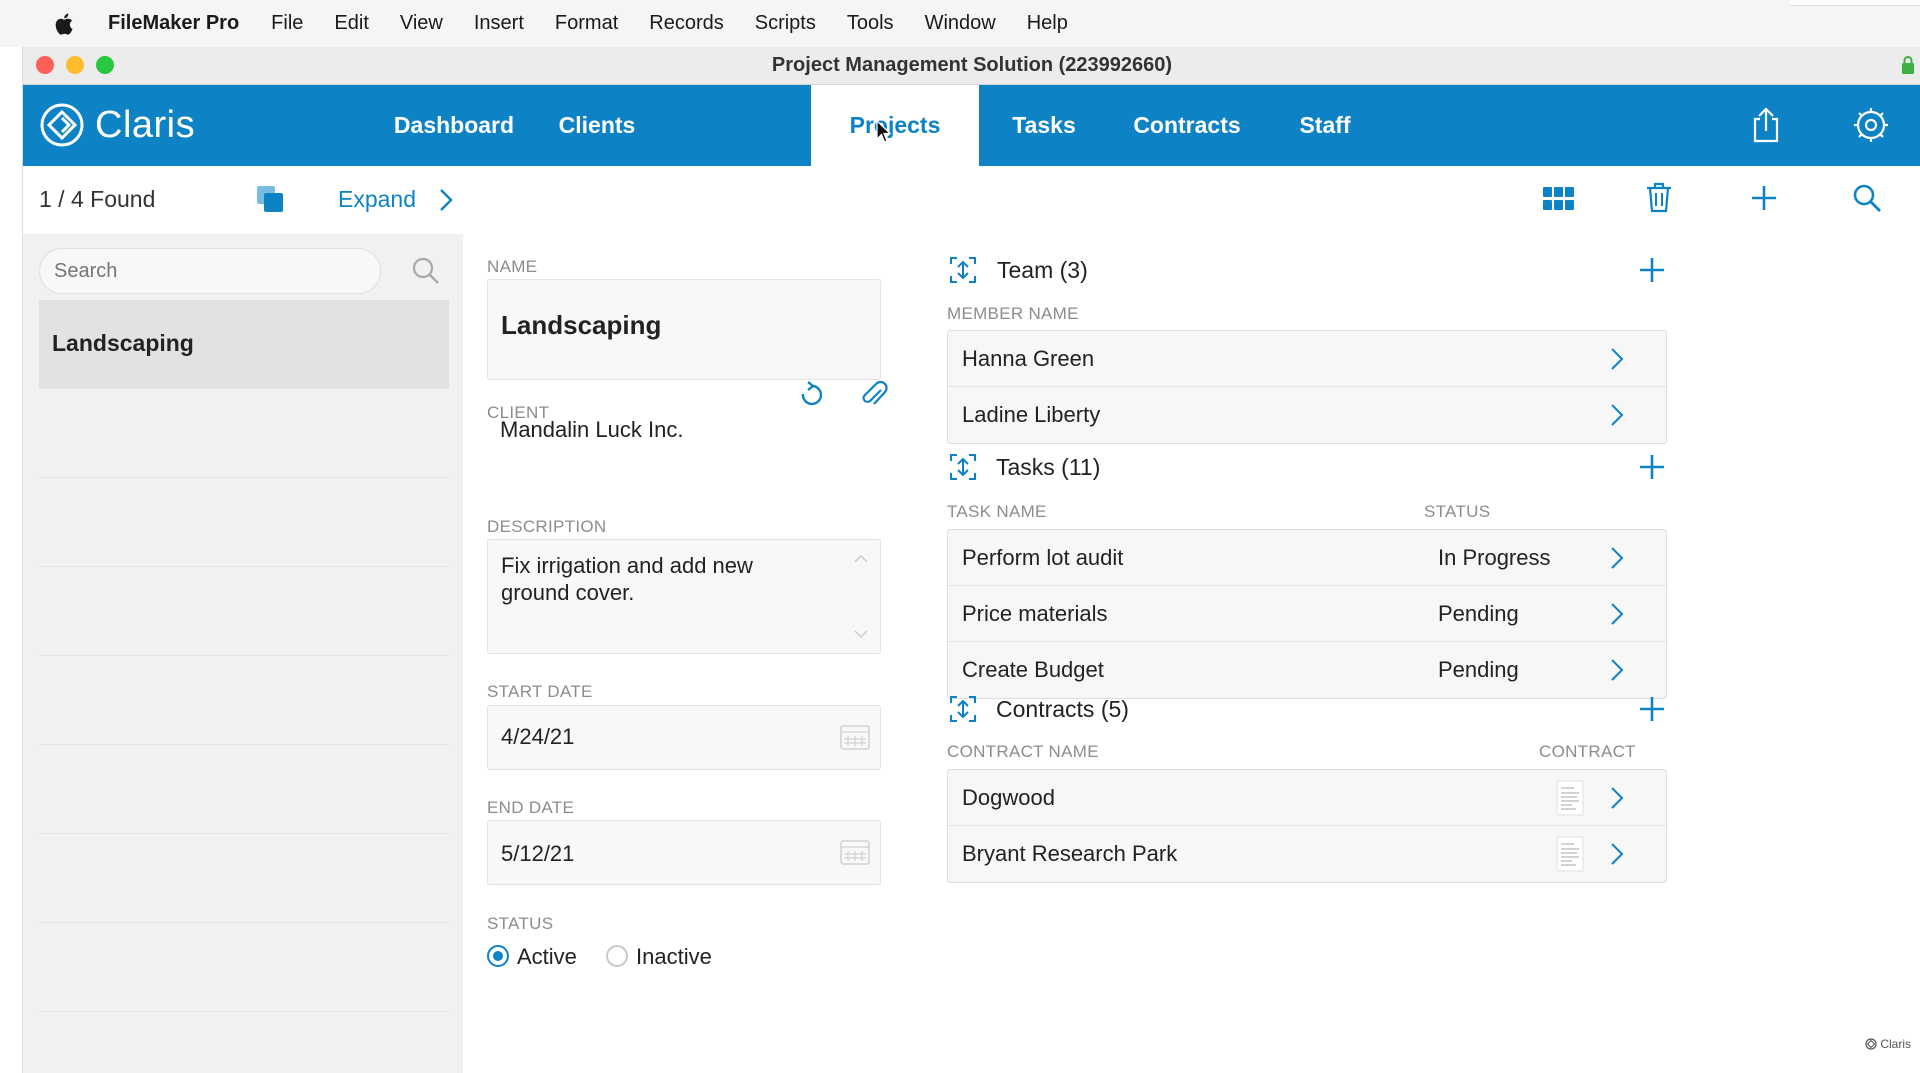  I want to click on go-to-client-icon, so click(810, 395).